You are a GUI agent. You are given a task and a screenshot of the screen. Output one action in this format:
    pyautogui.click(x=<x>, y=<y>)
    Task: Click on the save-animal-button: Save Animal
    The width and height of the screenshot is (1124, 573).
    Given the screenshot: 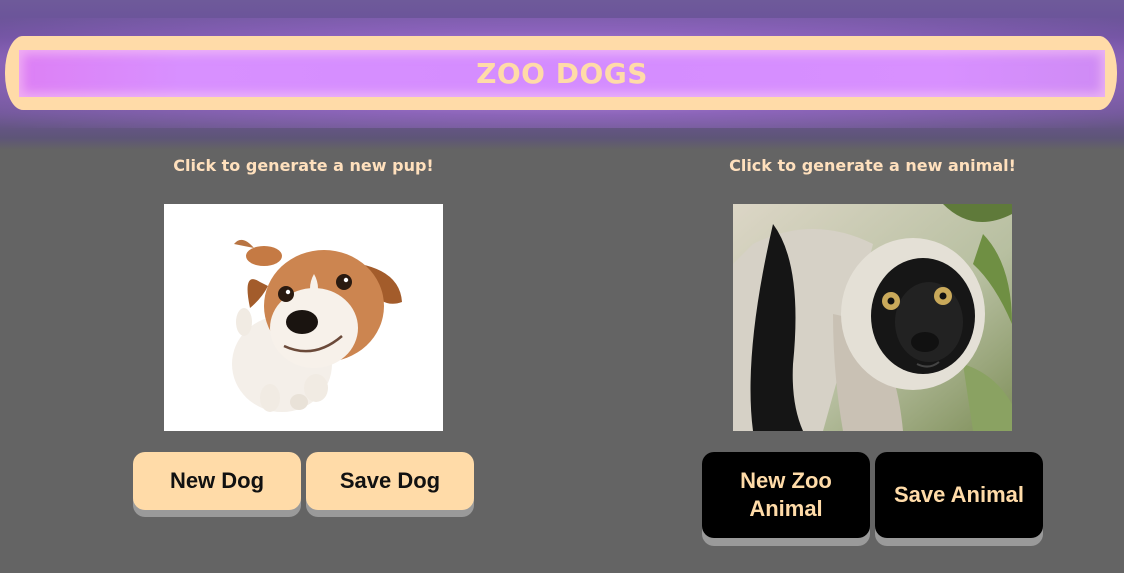 What is the action you would take?
    pyautogui.click(x=959, y=495)
    